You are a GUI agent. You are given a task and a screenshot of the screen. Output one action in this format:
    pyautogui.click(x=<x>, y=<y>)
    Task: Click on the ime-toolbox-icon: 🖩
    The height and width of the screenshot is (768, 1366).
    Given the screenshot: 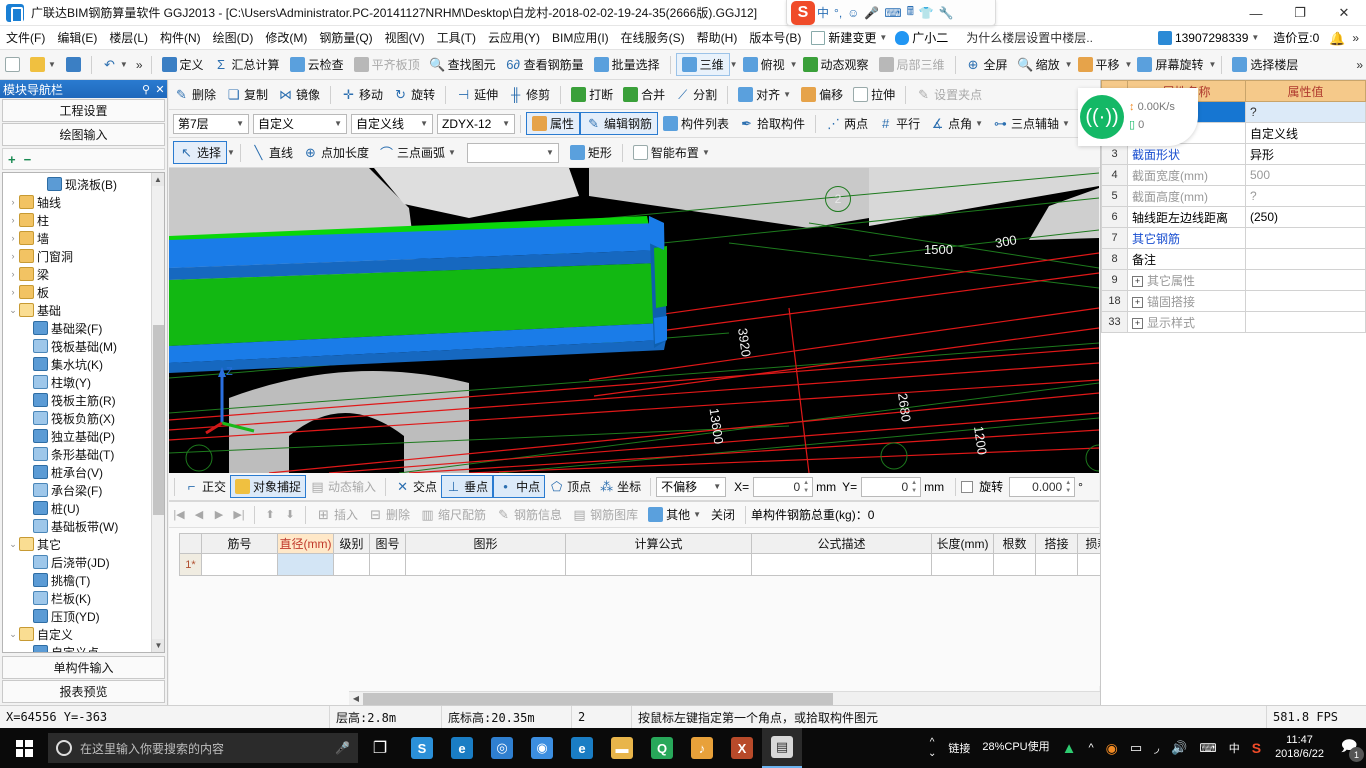 What is the action you would take?
    pyautogui.click(x=910, y=12)
    